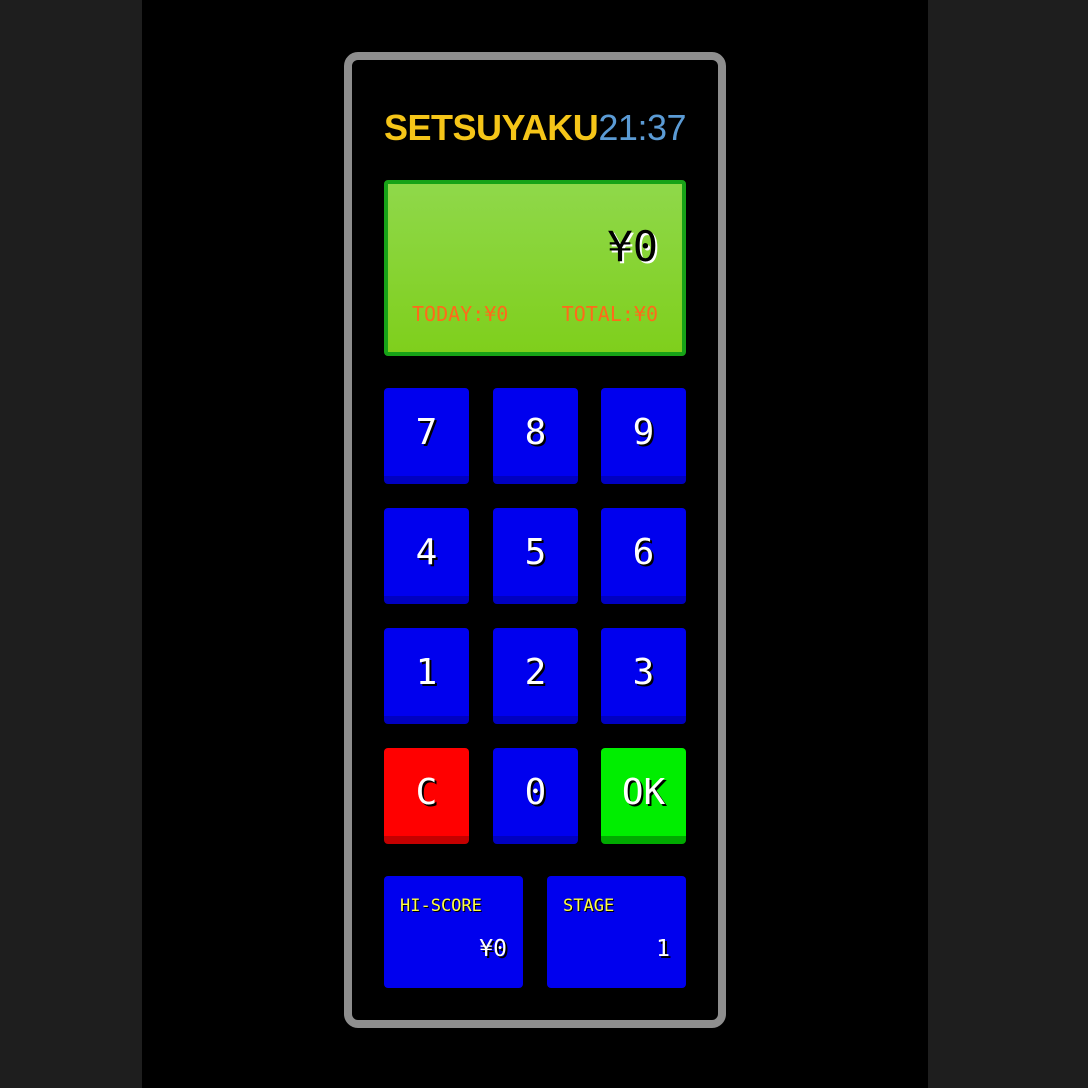 Image resolution: width=1088 pixels, height=1088 pixels. I want to click on key-8: 8, so click(535, 436).